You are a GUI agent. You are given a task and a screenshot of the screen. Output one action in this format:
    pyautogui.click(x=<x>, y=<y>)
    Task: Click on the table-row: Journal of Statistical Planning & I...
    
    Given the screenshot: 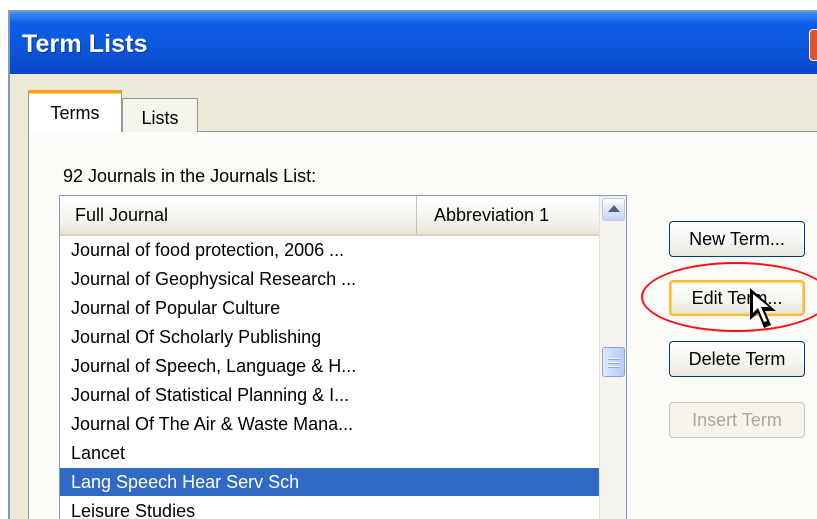 What is the action you would take?
    pyautogui.click(x=330, y=395)
    